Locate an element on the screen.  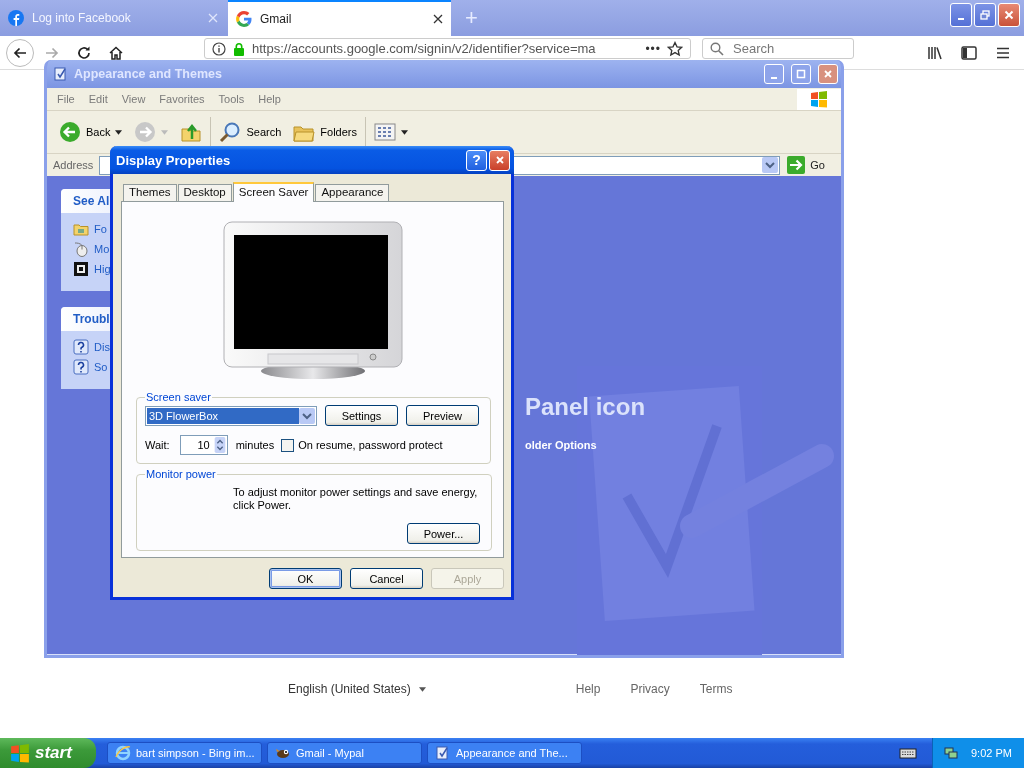
maximize-icon is located at coordinates (801, 74).